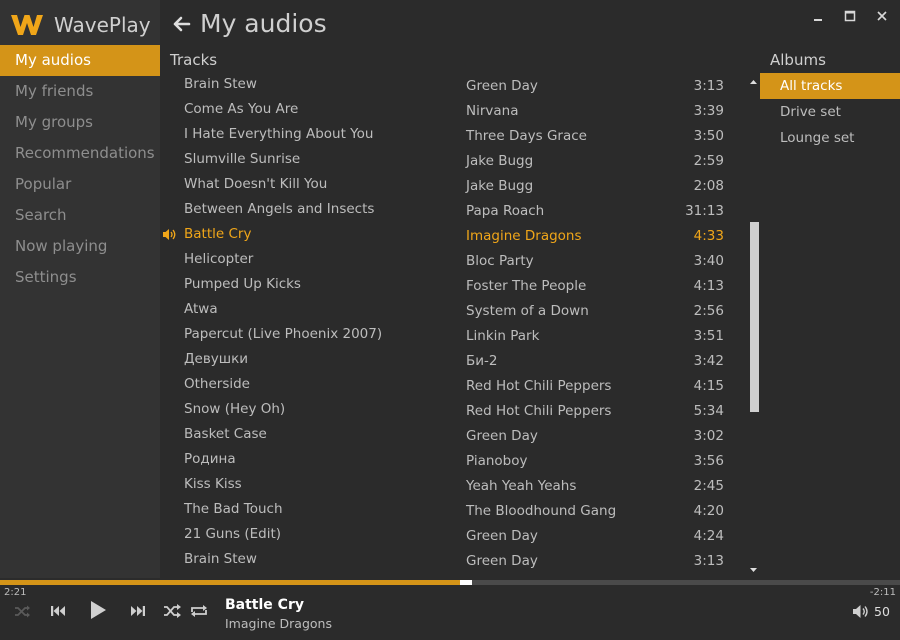 The width and height of the screenshot is (900, 640). What do you see at coordinates (600, 111) in the screenshot?
I see `track-row-meta: Nirvana 3:39` at bounding box center [600, 111].